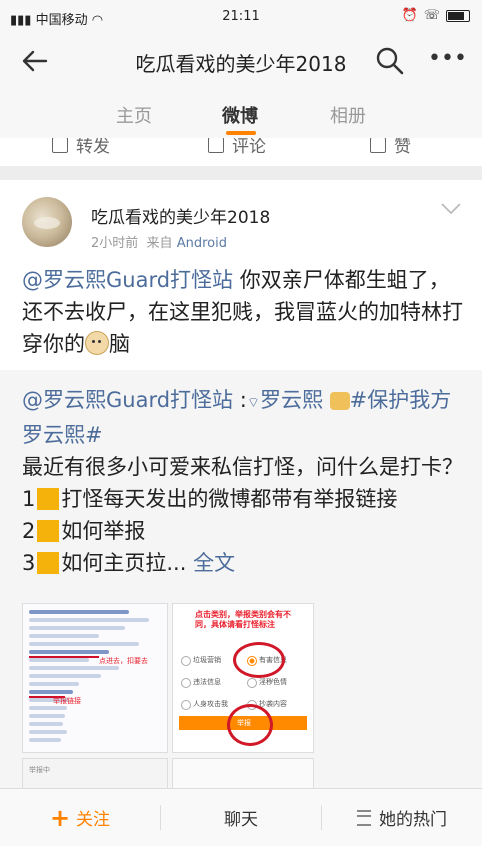 The height and width of the screenshot is (846, 482). Describe the element at coordinates (339, 401) in the screenshot. I see `flex-arm-emoji-icon` at that location.